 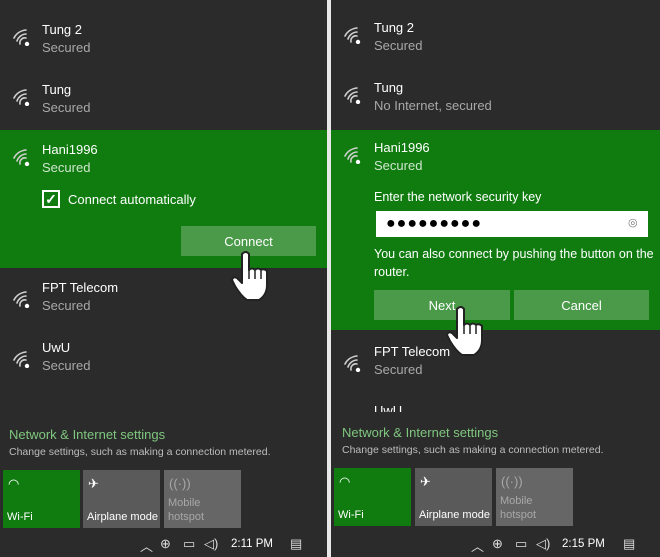 I want to click on clock: 2:11 PM, so click(x=252, y=544).